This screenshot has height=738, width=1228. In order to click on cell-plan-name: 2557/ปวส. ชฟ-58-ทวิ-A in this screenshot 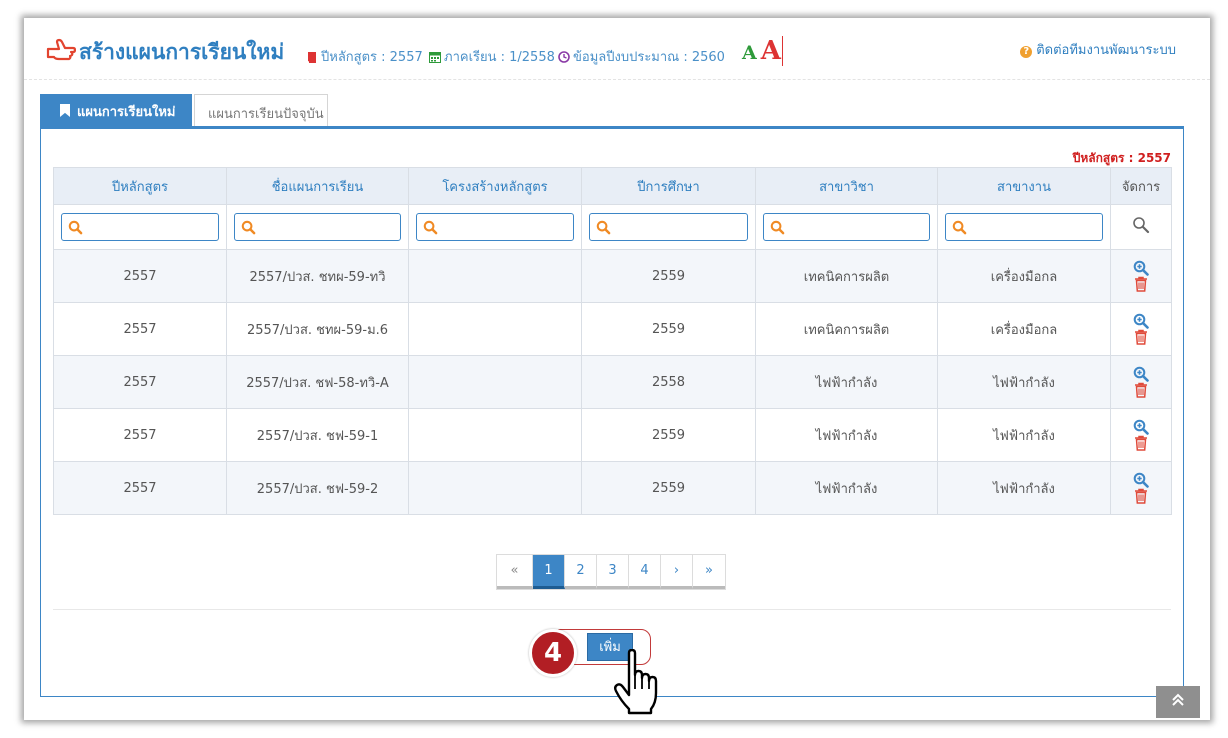, I will do `click(317, 382)`.